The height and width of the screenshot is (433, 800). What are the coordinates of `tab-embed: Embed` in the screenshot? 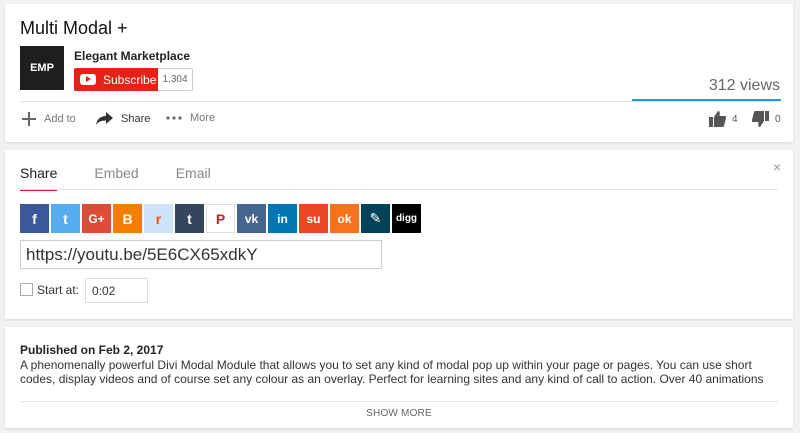 It's located at (116, 178).